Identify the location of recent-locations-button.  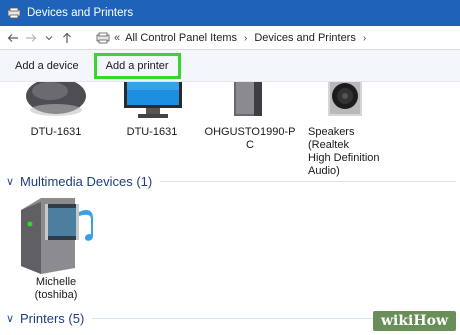
(49, 38).